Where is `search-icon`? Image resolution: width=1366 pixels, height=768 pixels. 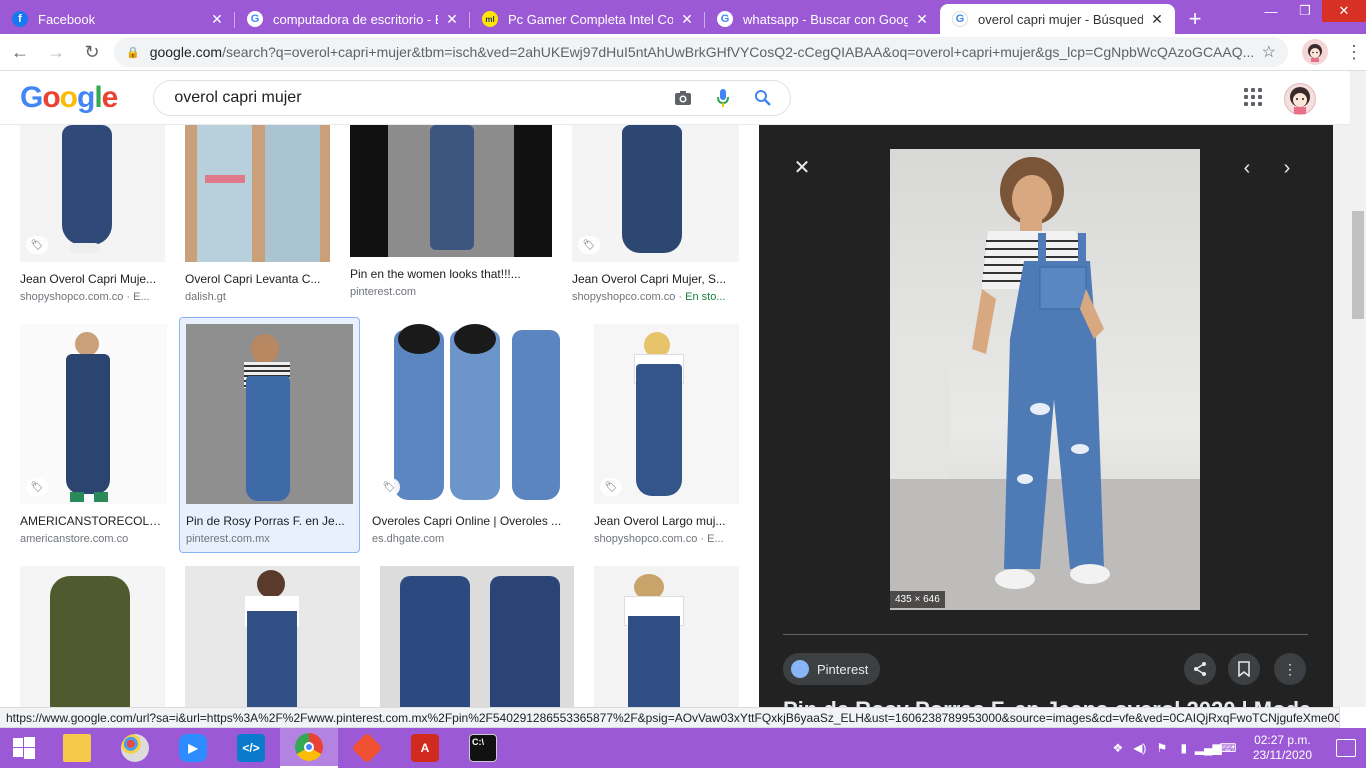
search-icon is located at coordinates (763, 98).